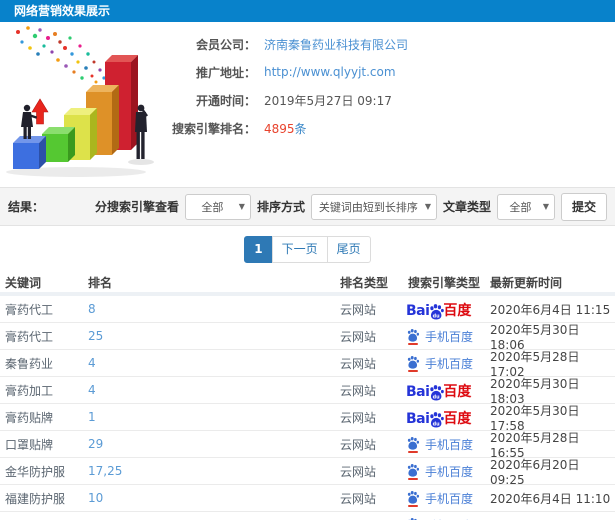 The image size is (615, 520). I want to click on bar-green, so click(58, 144).